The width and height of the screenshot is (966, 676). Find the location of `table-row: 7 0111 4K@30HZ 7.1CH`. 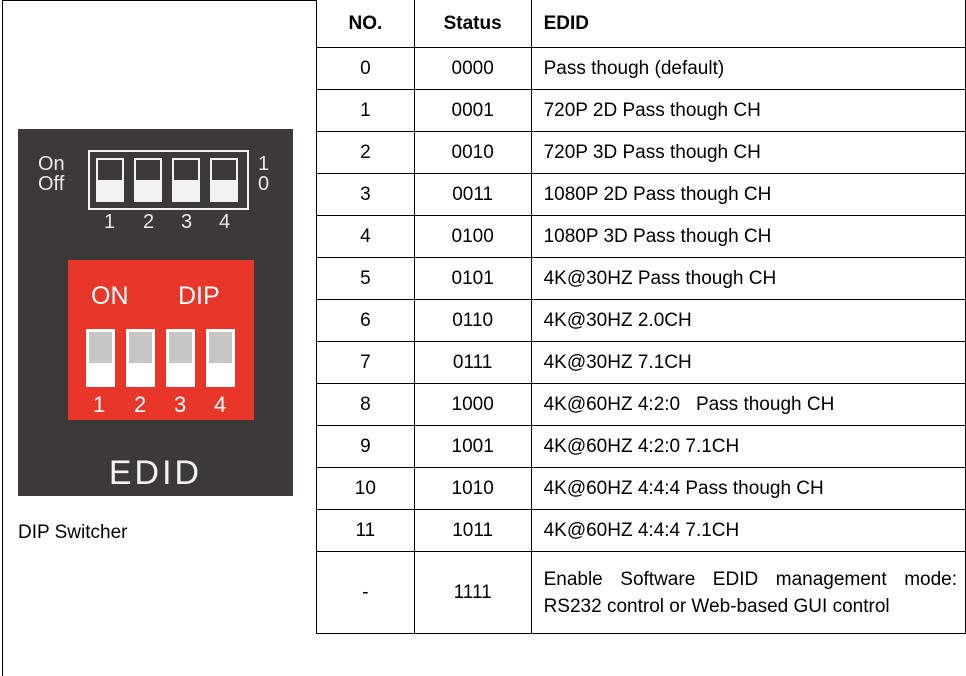

table-row: 7 0111 4K@30HZ 7.1CH is located at coordinates (641, 362).